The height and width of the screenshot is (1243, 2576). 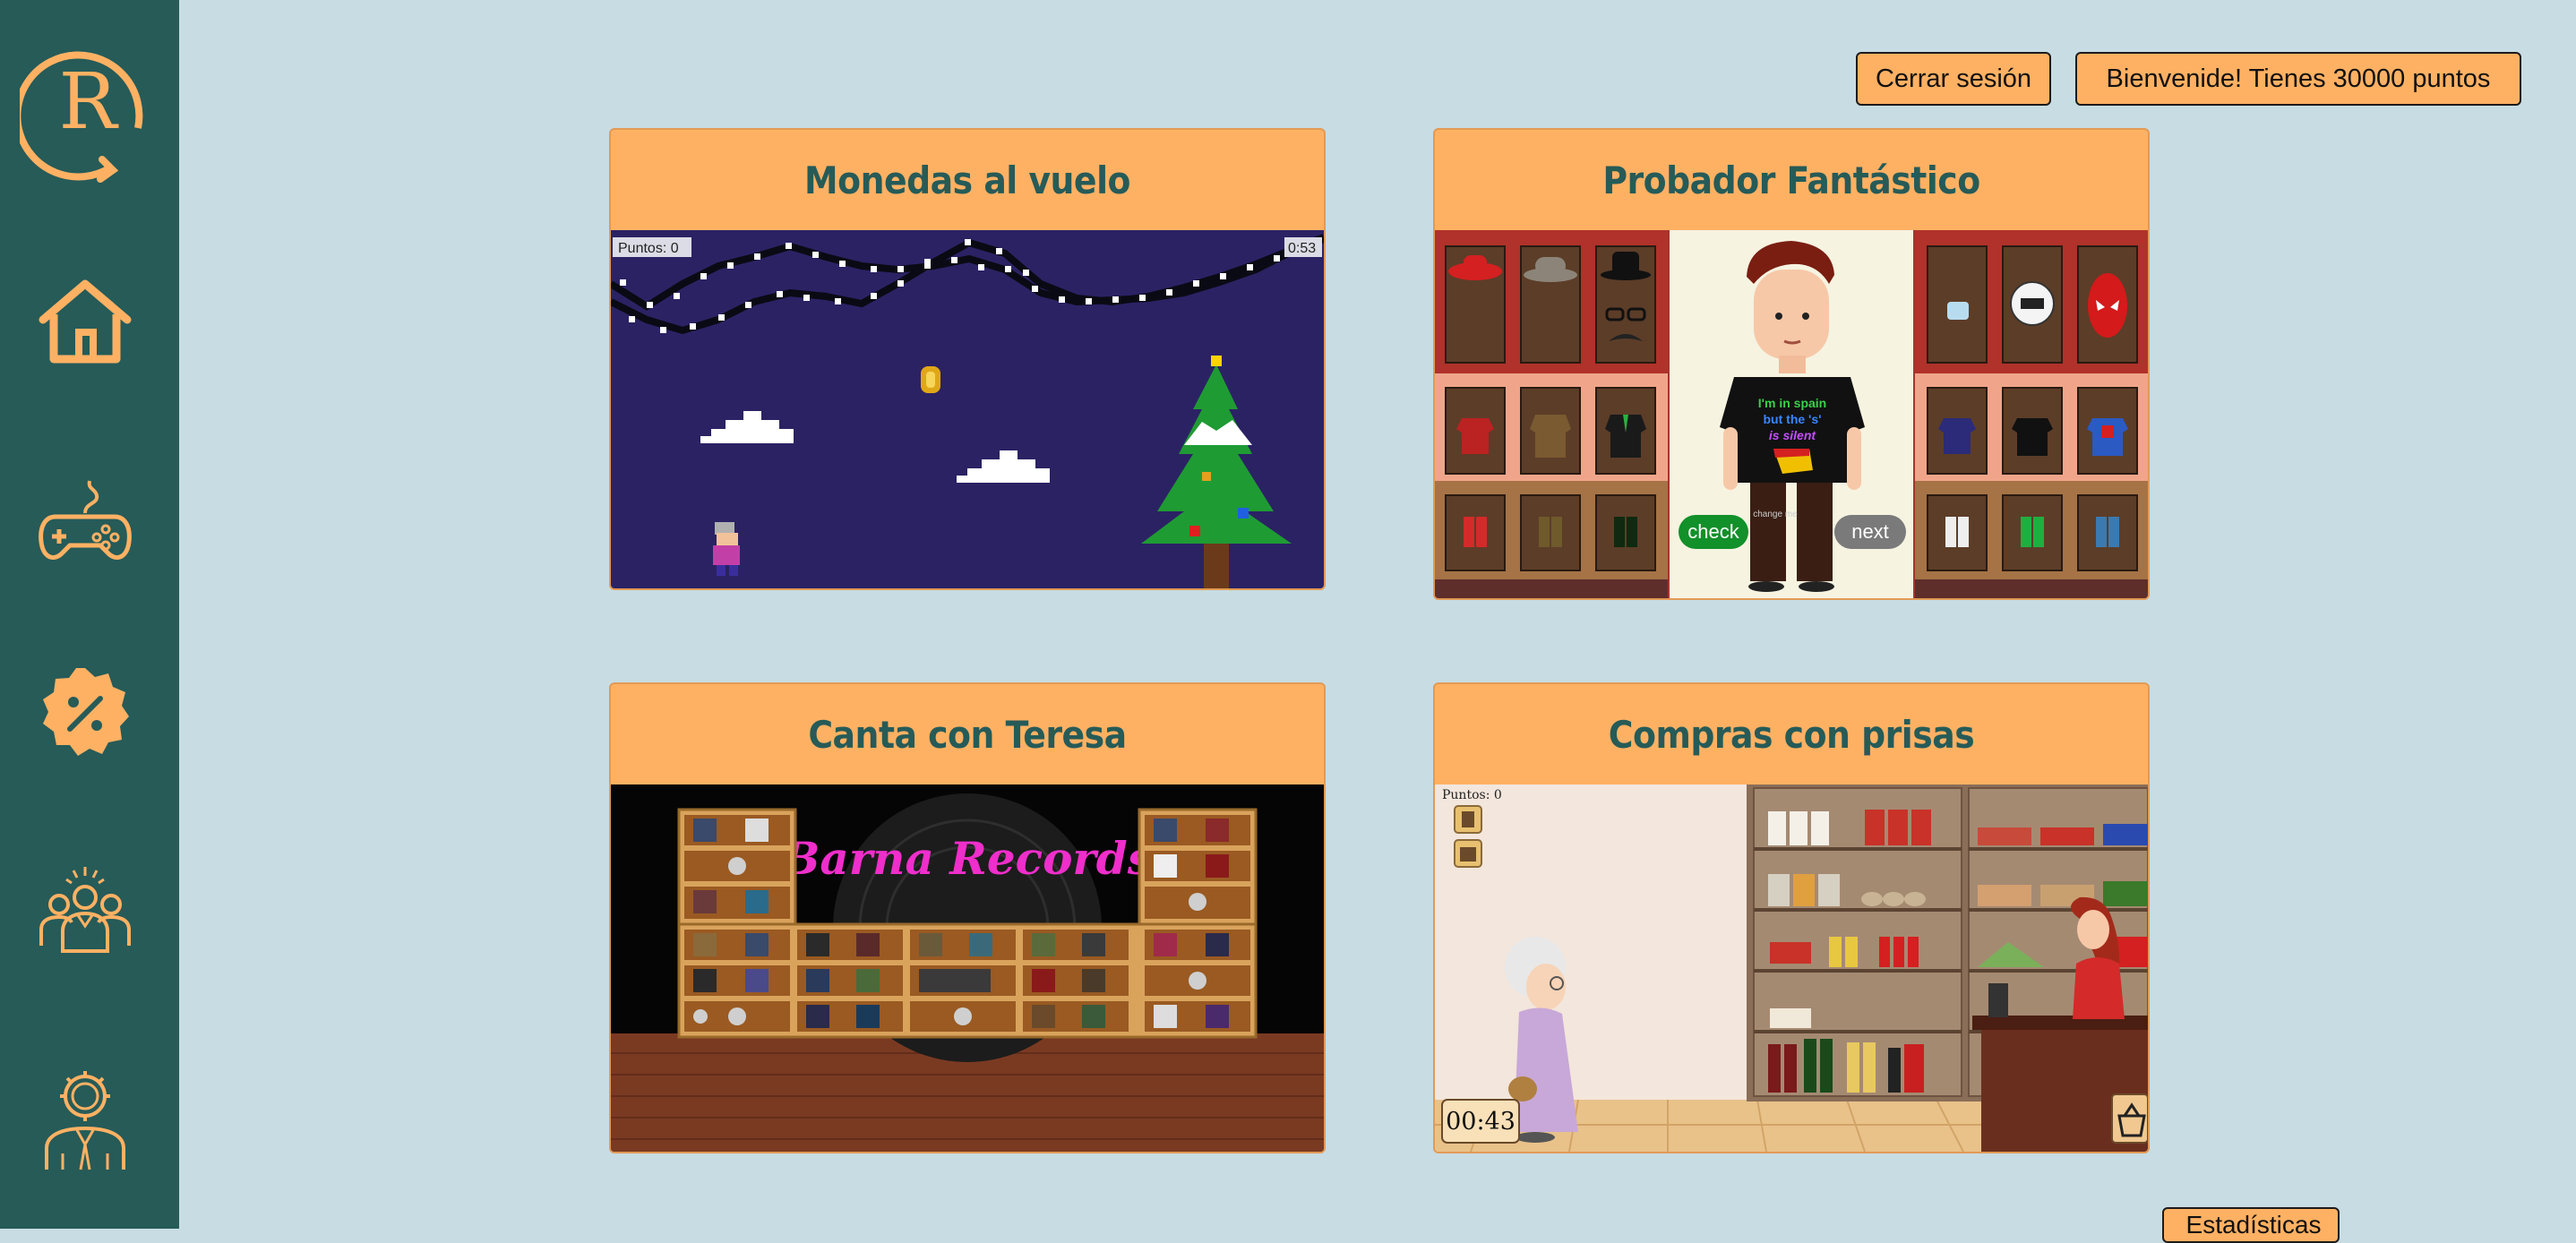 I want to click on discount-badge-icon, so click(x=85, y=712).